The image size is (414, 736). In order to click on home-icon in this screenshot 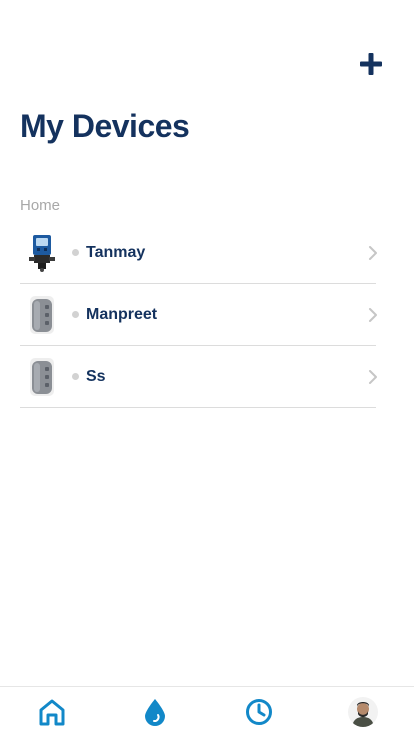, I will do `click(52, 712)`.